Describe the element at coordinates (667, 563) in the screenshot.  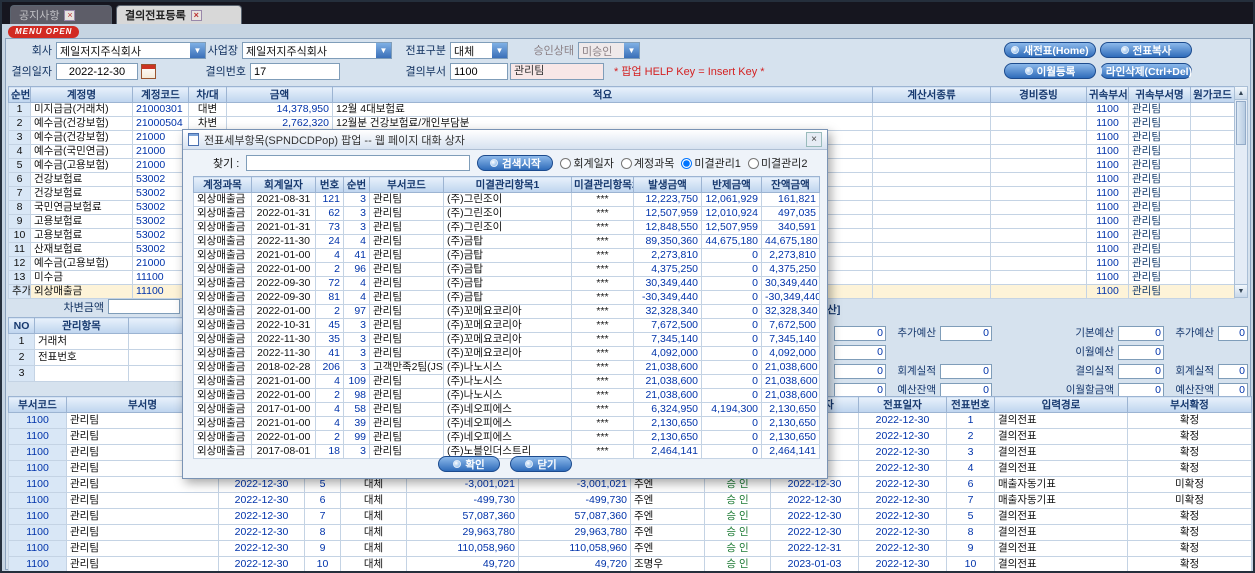
I see `cell: 조명우` at that location.